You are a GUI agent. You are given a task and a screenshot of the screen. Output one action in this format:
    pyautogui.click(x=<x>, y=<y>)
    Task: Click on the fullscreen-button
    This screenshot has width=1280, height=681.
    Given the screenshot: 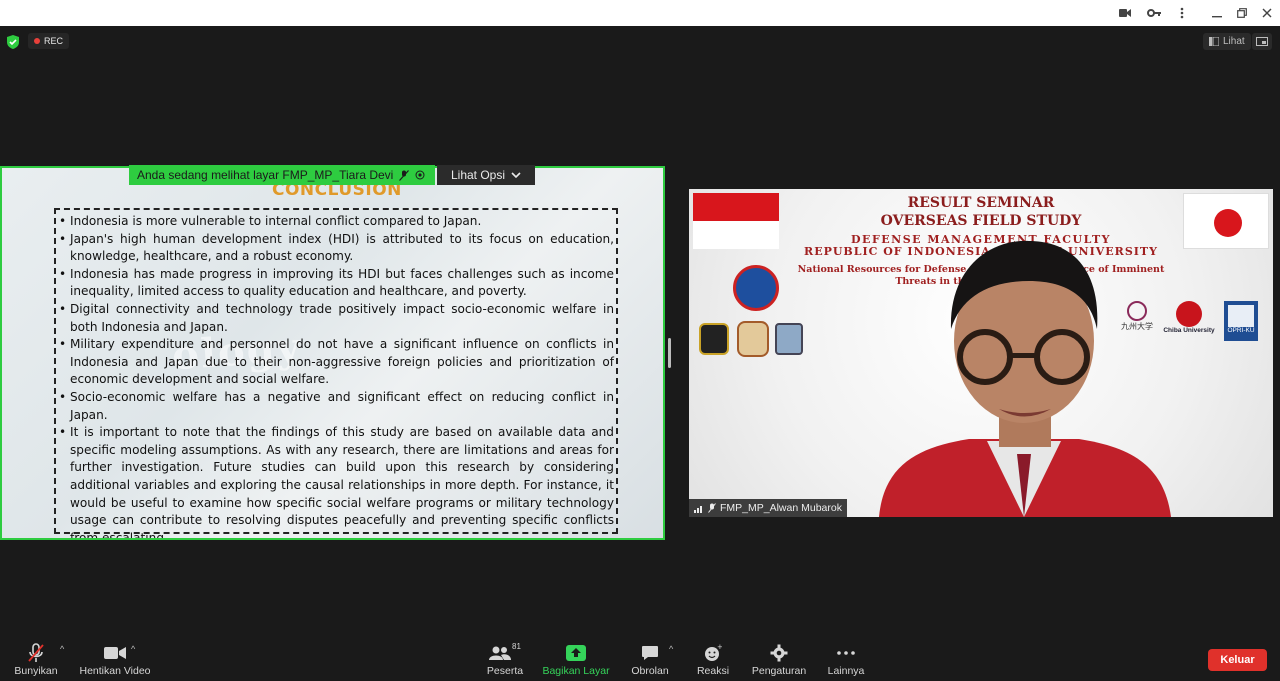 What is the action you would take?
    pyautogui.click(x=1262, y=41)
    